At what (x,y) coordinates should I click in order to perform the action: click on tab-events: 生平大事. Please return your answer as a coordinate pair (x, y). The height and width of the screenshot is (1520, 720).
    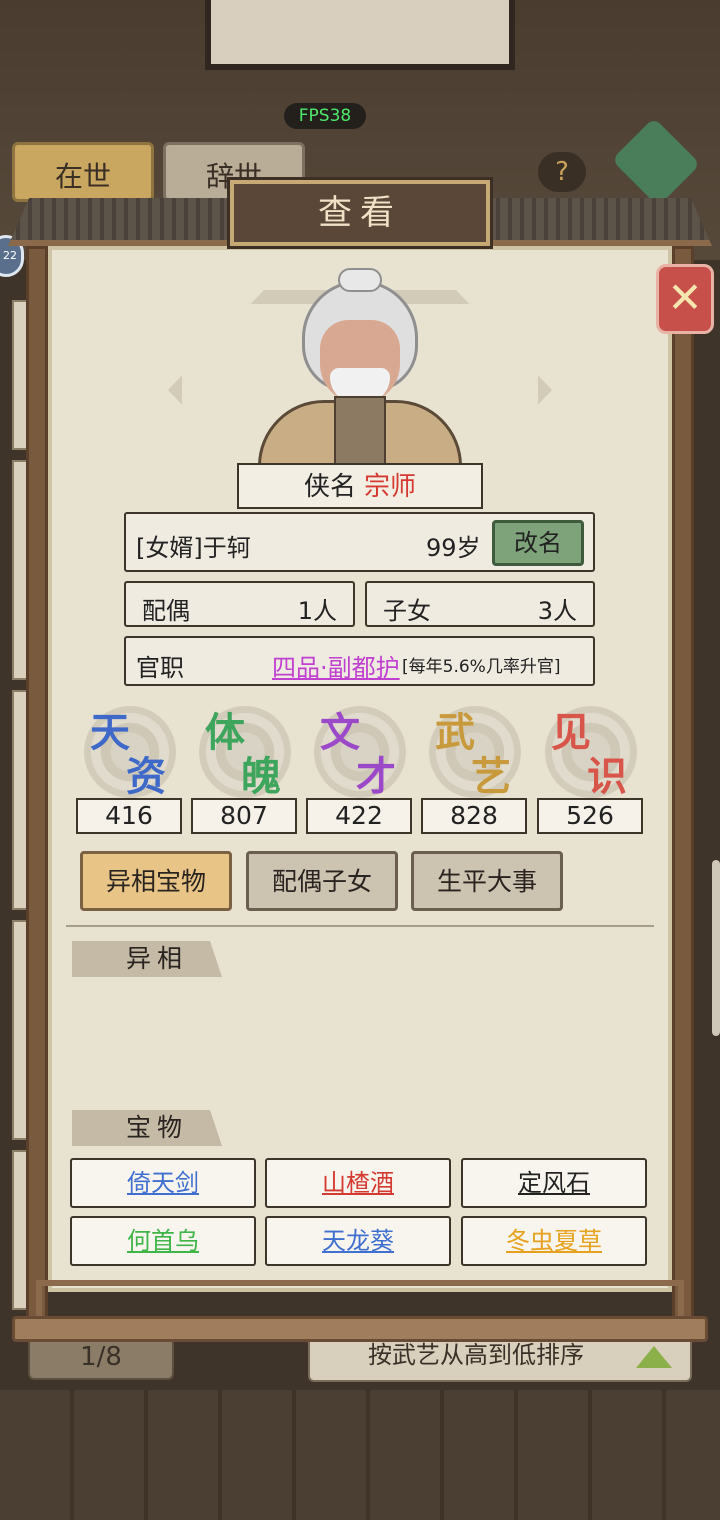
    Looking at the image, I should click on (487, 881).